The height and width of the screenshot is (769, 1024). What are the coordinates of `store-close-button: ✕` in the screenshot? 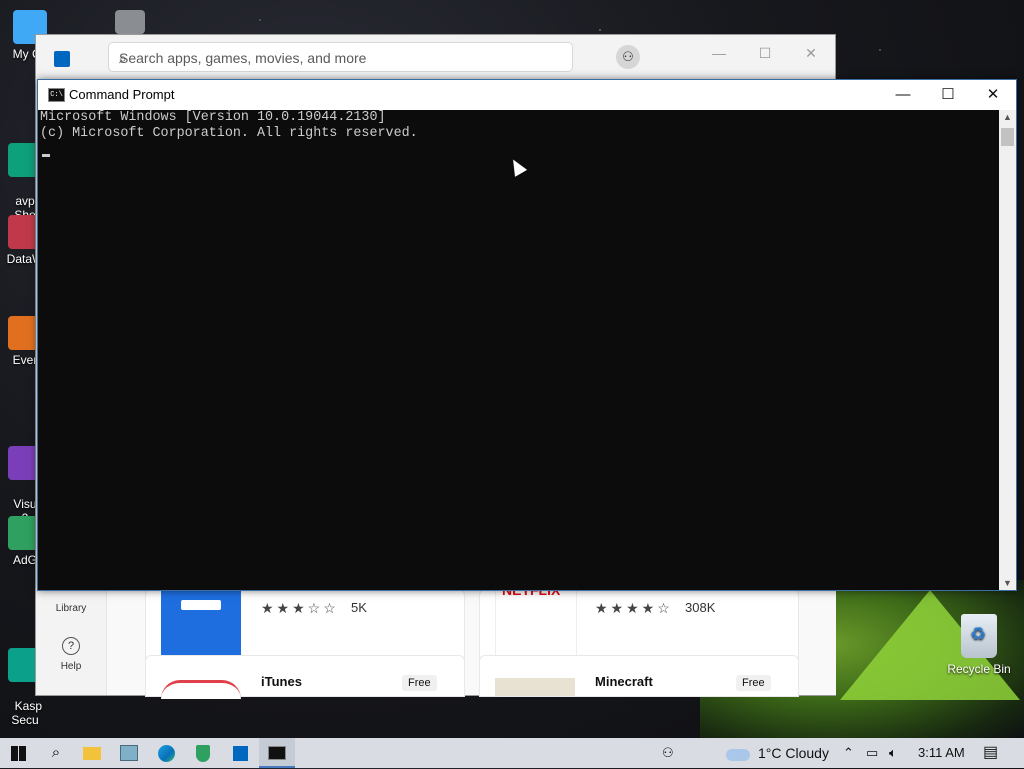 It's located at (811, 53).